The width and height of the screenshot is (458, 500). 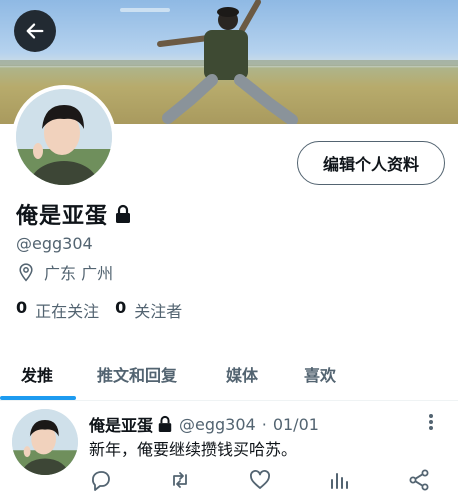 I want to click on like-icon, so click(x=260, y=480).